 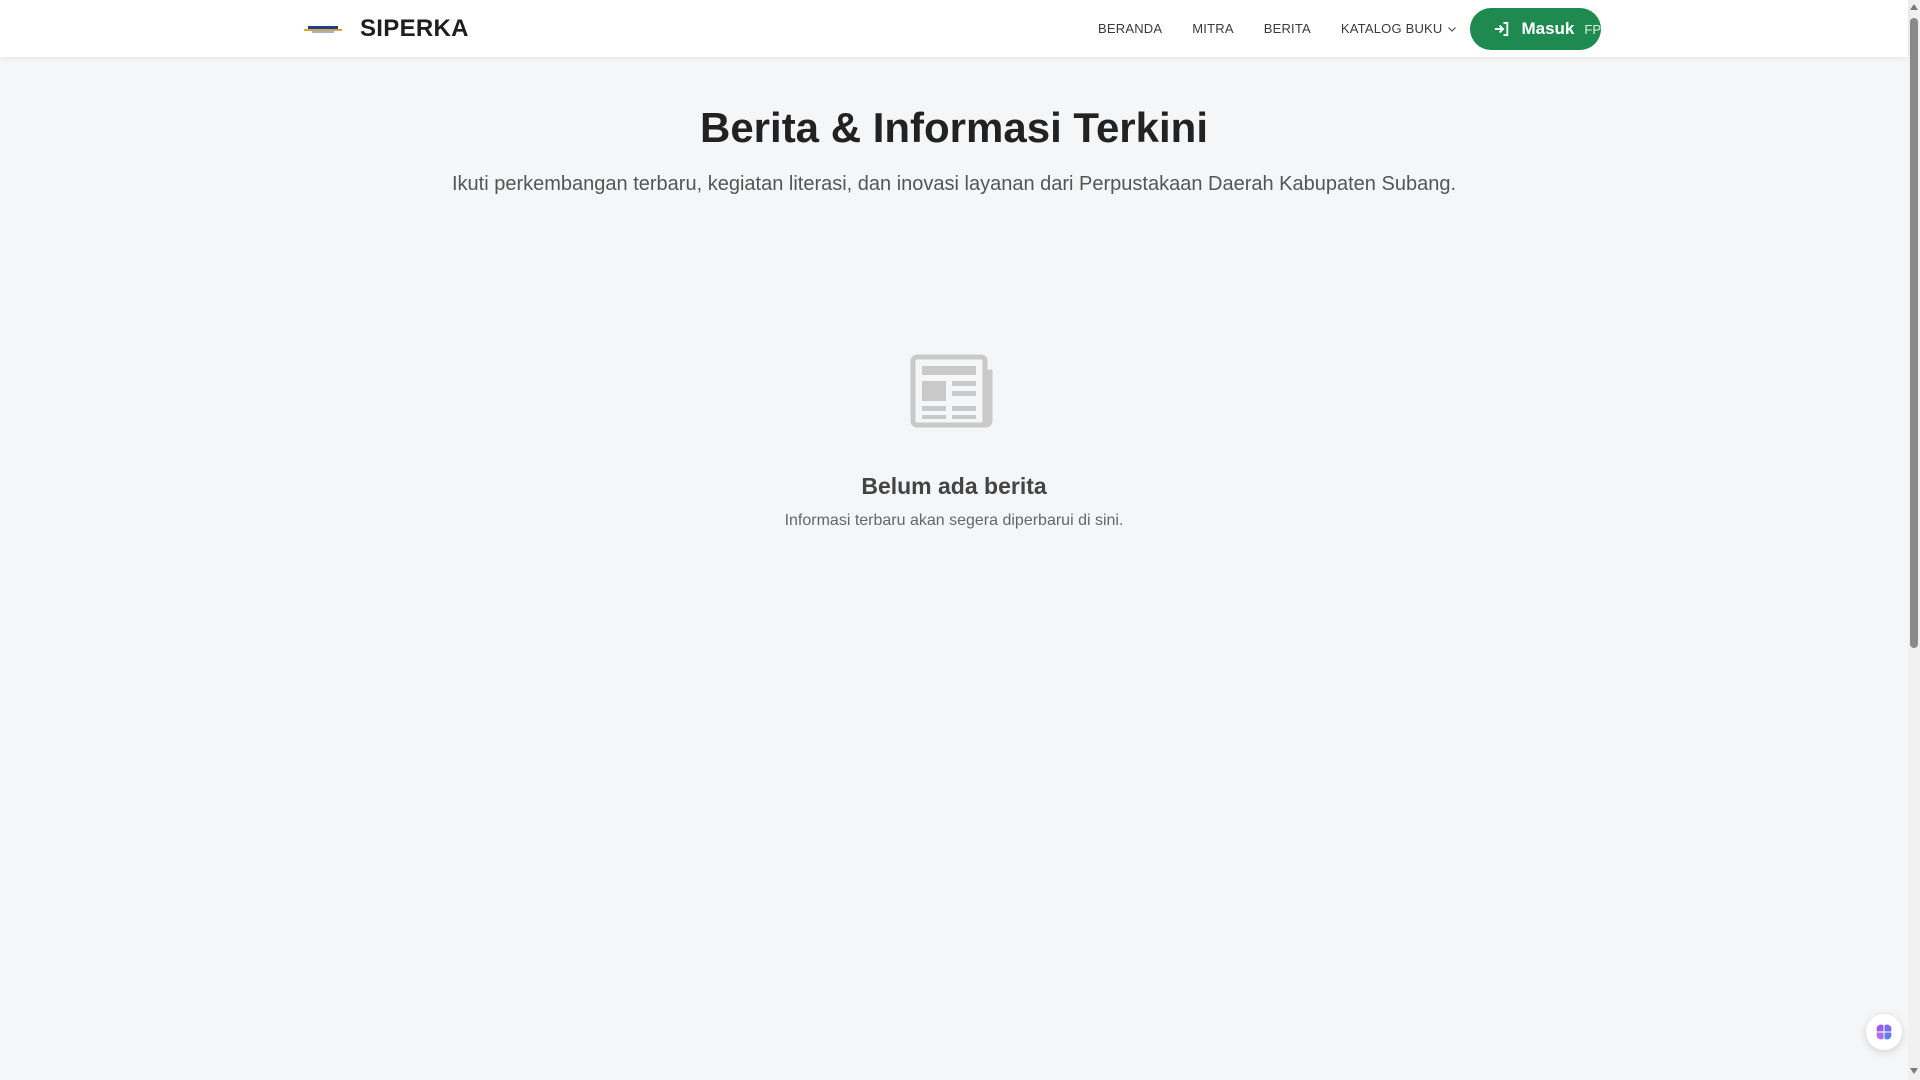 I want to click on login-icon, so click(x=1501, y=29).